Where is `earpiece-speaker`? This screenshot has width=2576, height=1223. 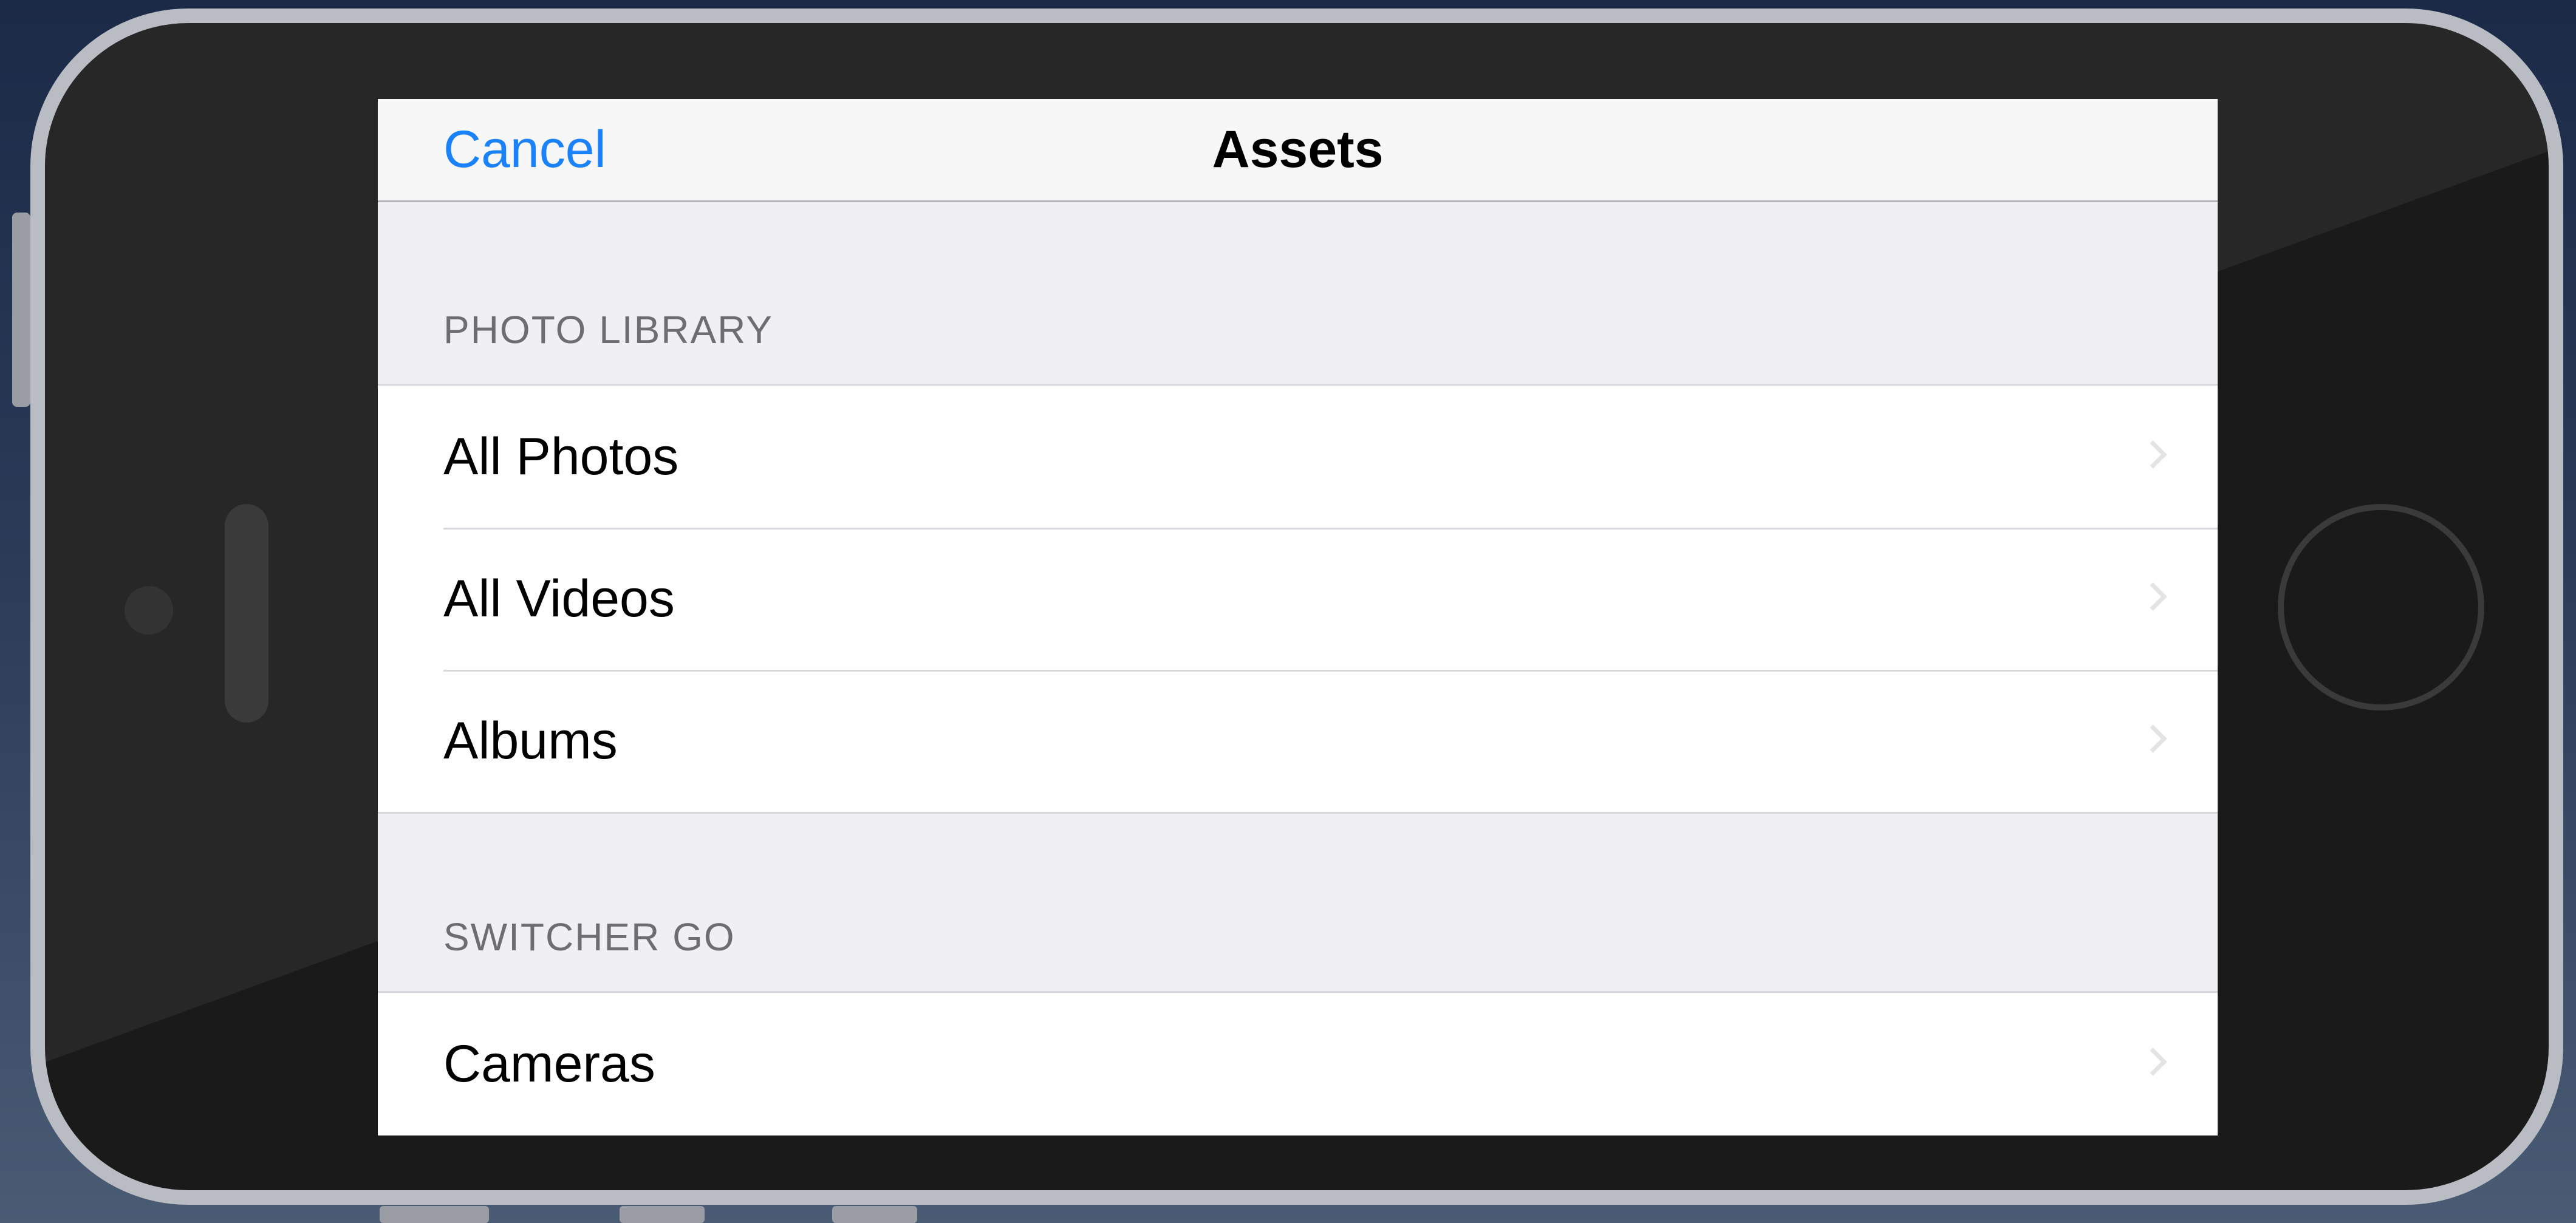 earpiece-speaker is located at coordinates (246, 613).